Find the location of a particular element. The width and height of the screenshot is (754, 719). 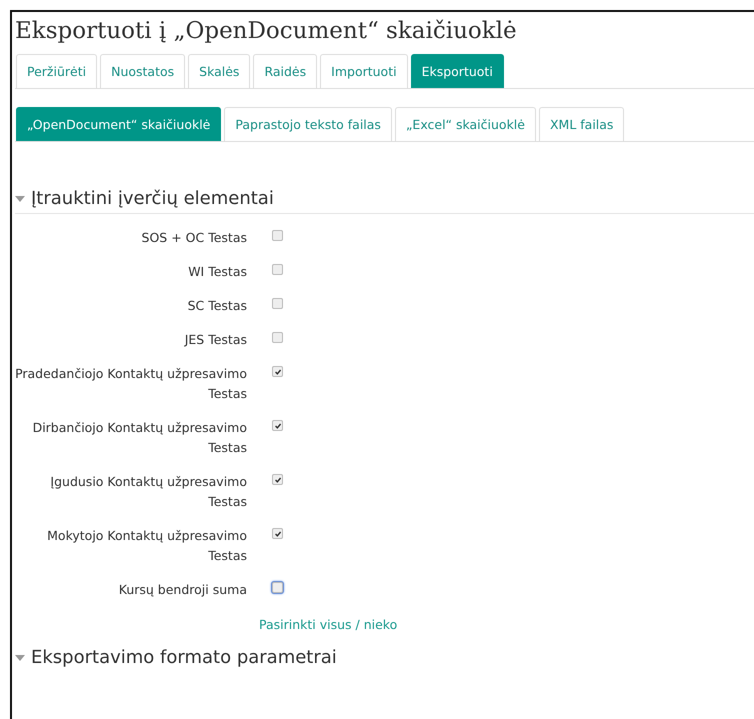

checkbox-label: Pradedančiojo Kontaktų užpresavimo Testas is located at coordinates (131, 384).